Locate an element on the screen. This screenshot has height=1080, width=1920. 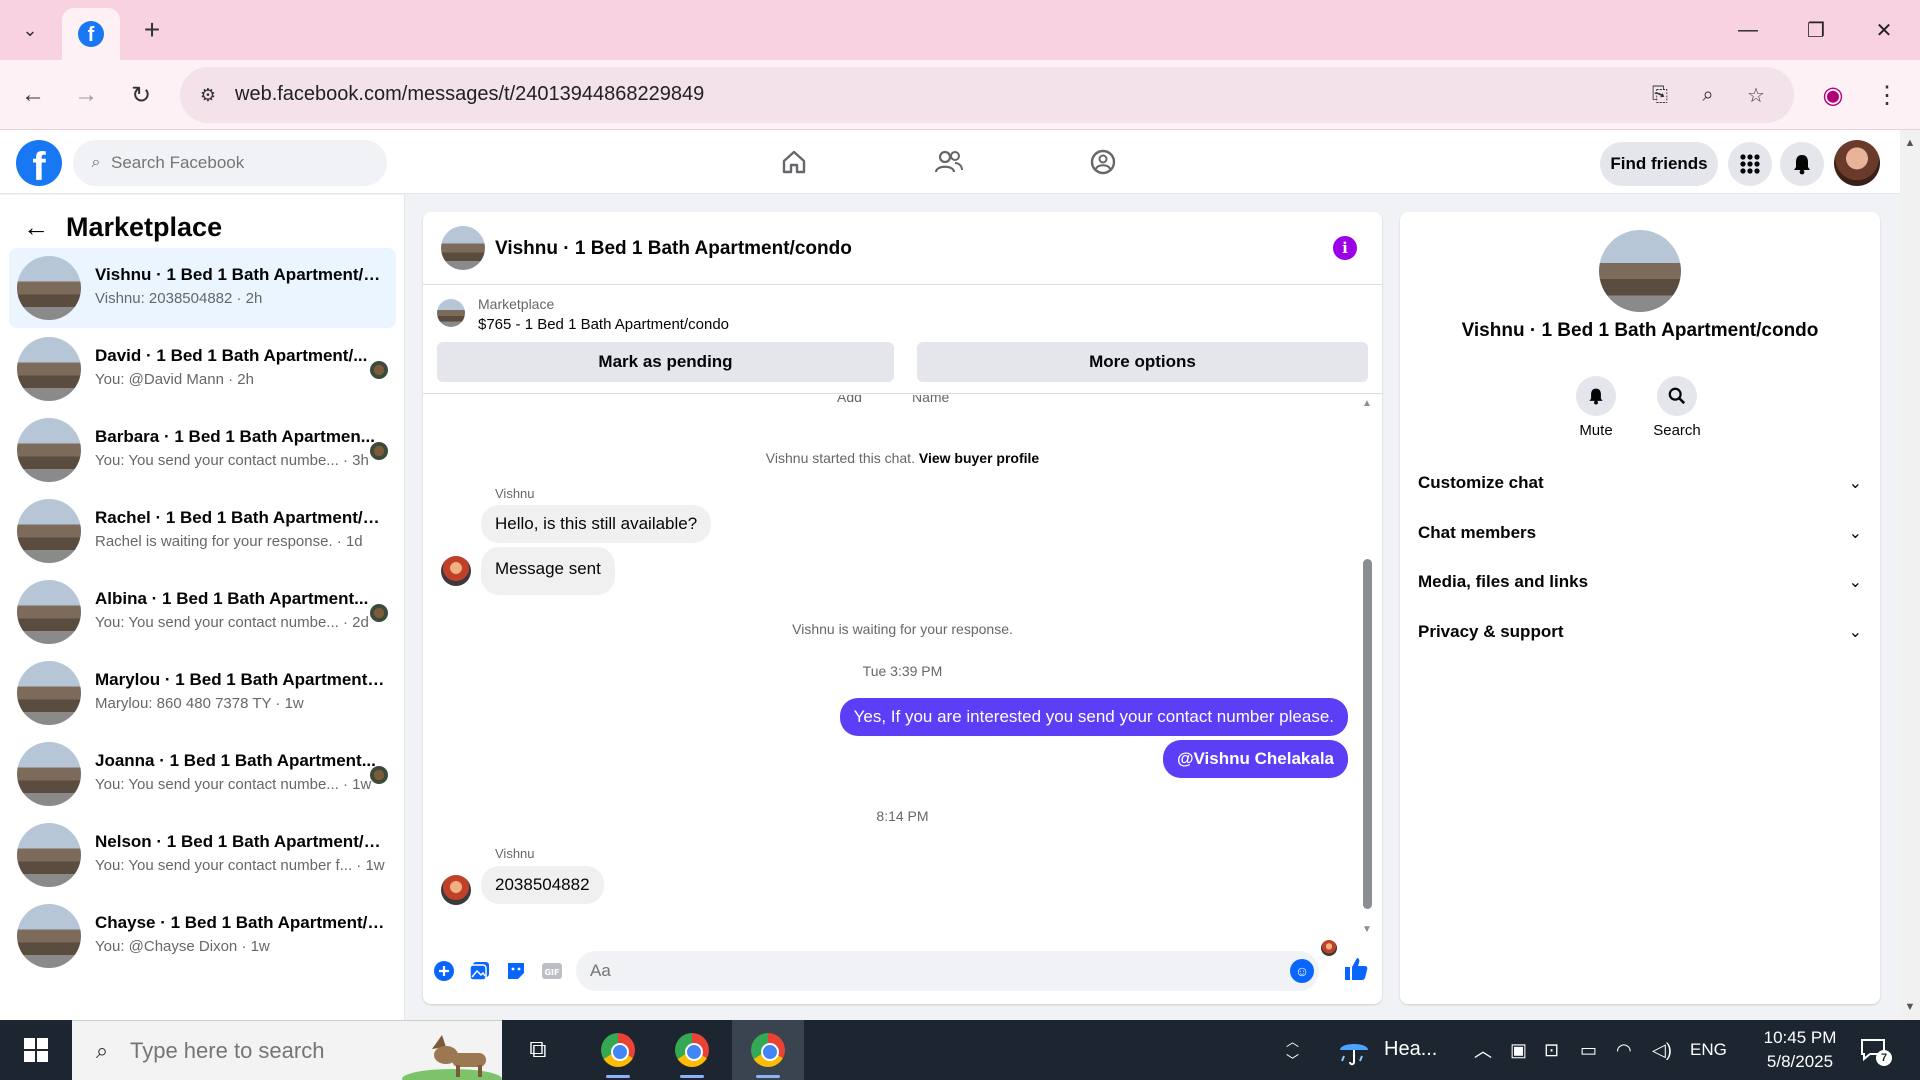
incoming-message: Message sent is located at coordinates (548, 571).